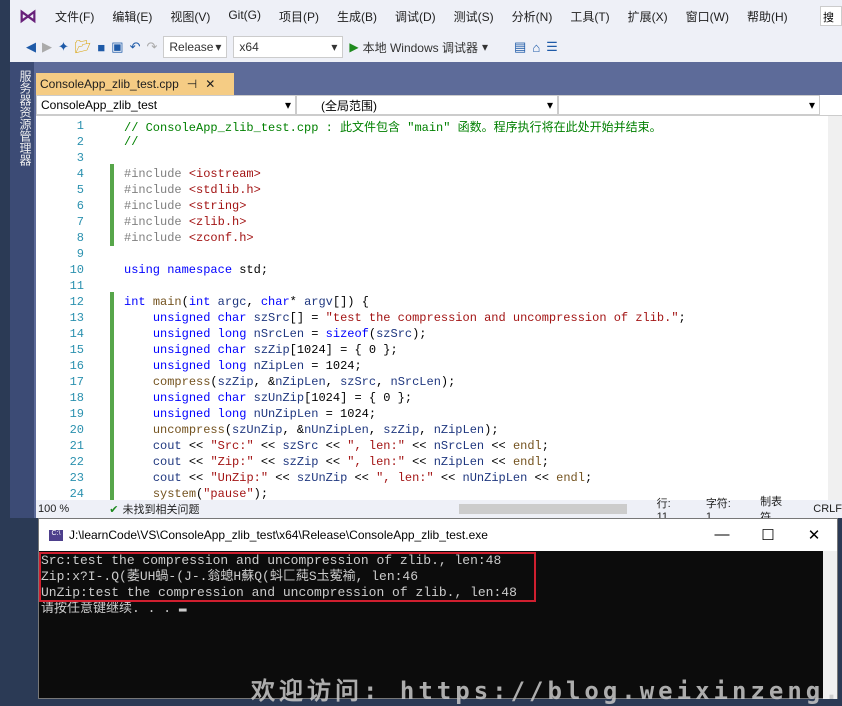 This screenshot has width=842, height=706. Describe the element at coordinates (22, 290) in the screenshot. I see `server-explorer-panel: 服务器资源管理器` at that location.